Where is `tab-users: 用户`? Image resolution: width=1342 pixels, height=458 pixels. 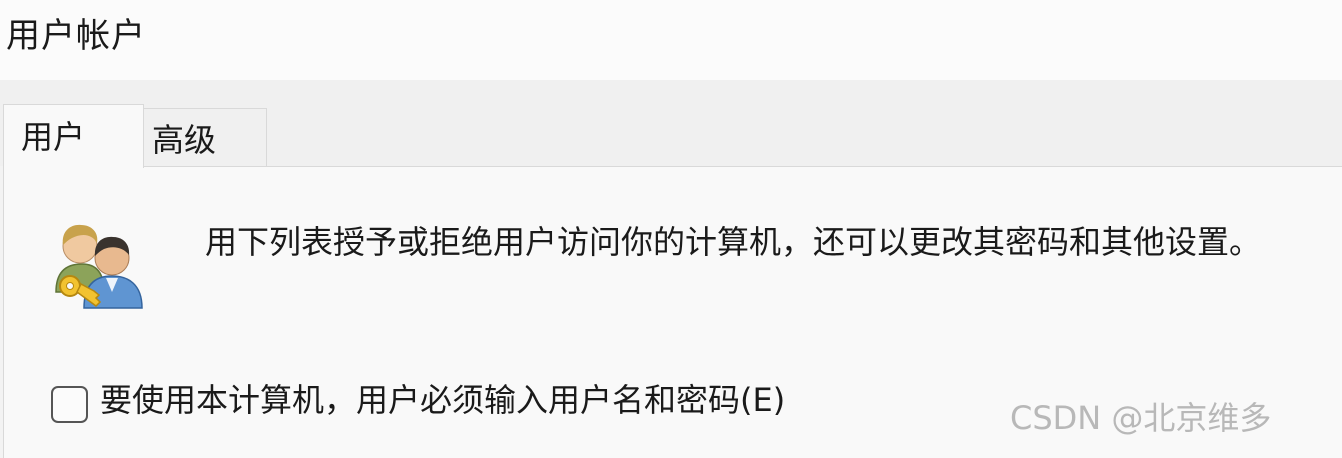
tab-users: 用户 is located at coordinates (73, 136).